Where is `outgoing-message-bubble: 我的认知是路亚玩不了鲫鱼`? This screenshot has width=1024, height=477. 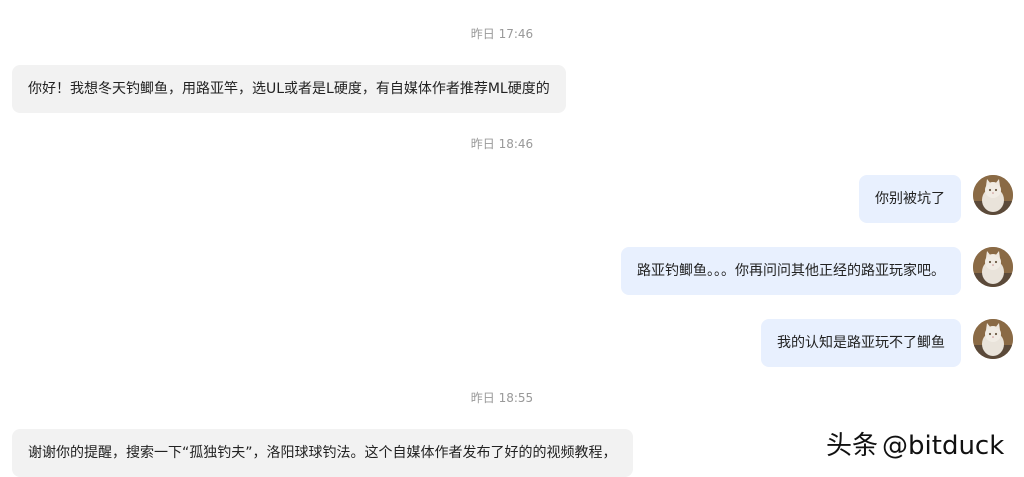
outgoing-message-bubble: 我的认知是路亚玩不了鲫鱼 is located at coordinates (861, 343).